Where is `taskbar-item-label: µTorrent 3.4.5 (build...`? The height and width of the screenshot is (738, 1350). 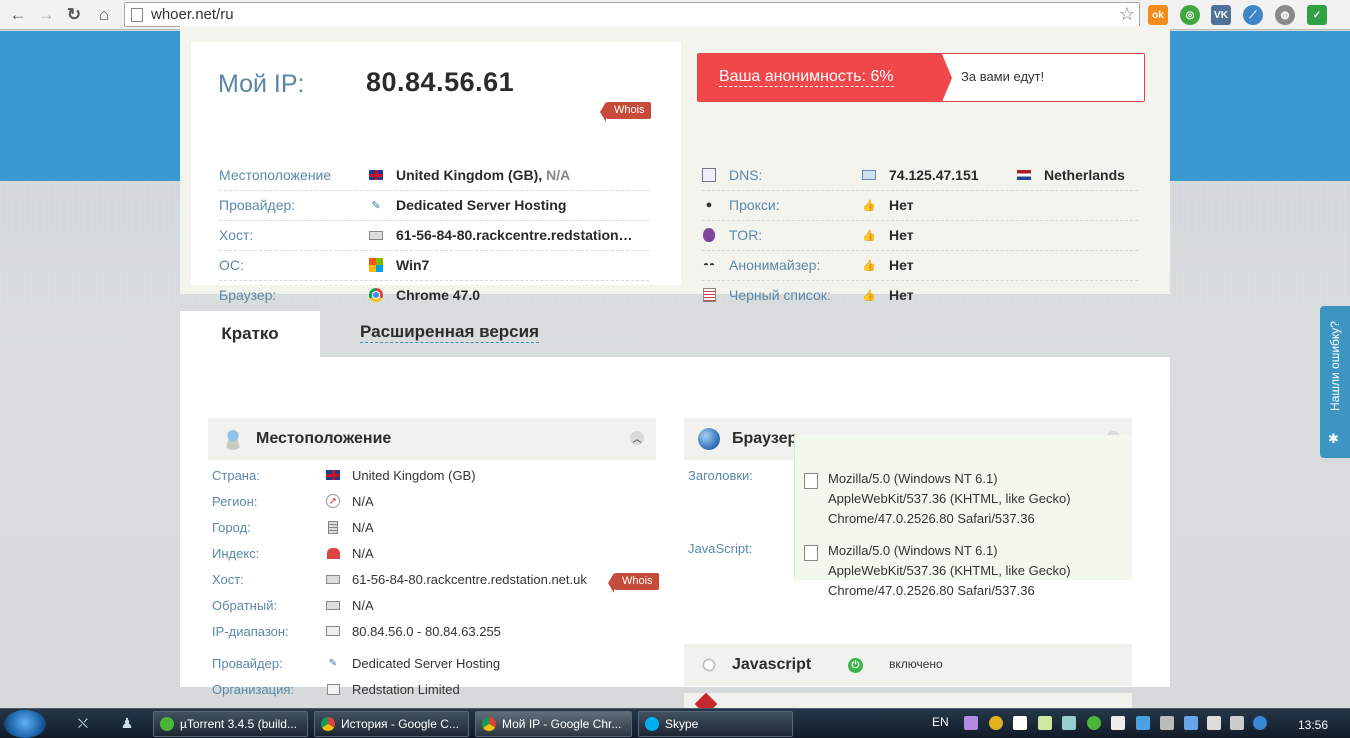
taskbar-item-label: µTorrent 3.4.5 (build... is located at coordinates (238, 724).